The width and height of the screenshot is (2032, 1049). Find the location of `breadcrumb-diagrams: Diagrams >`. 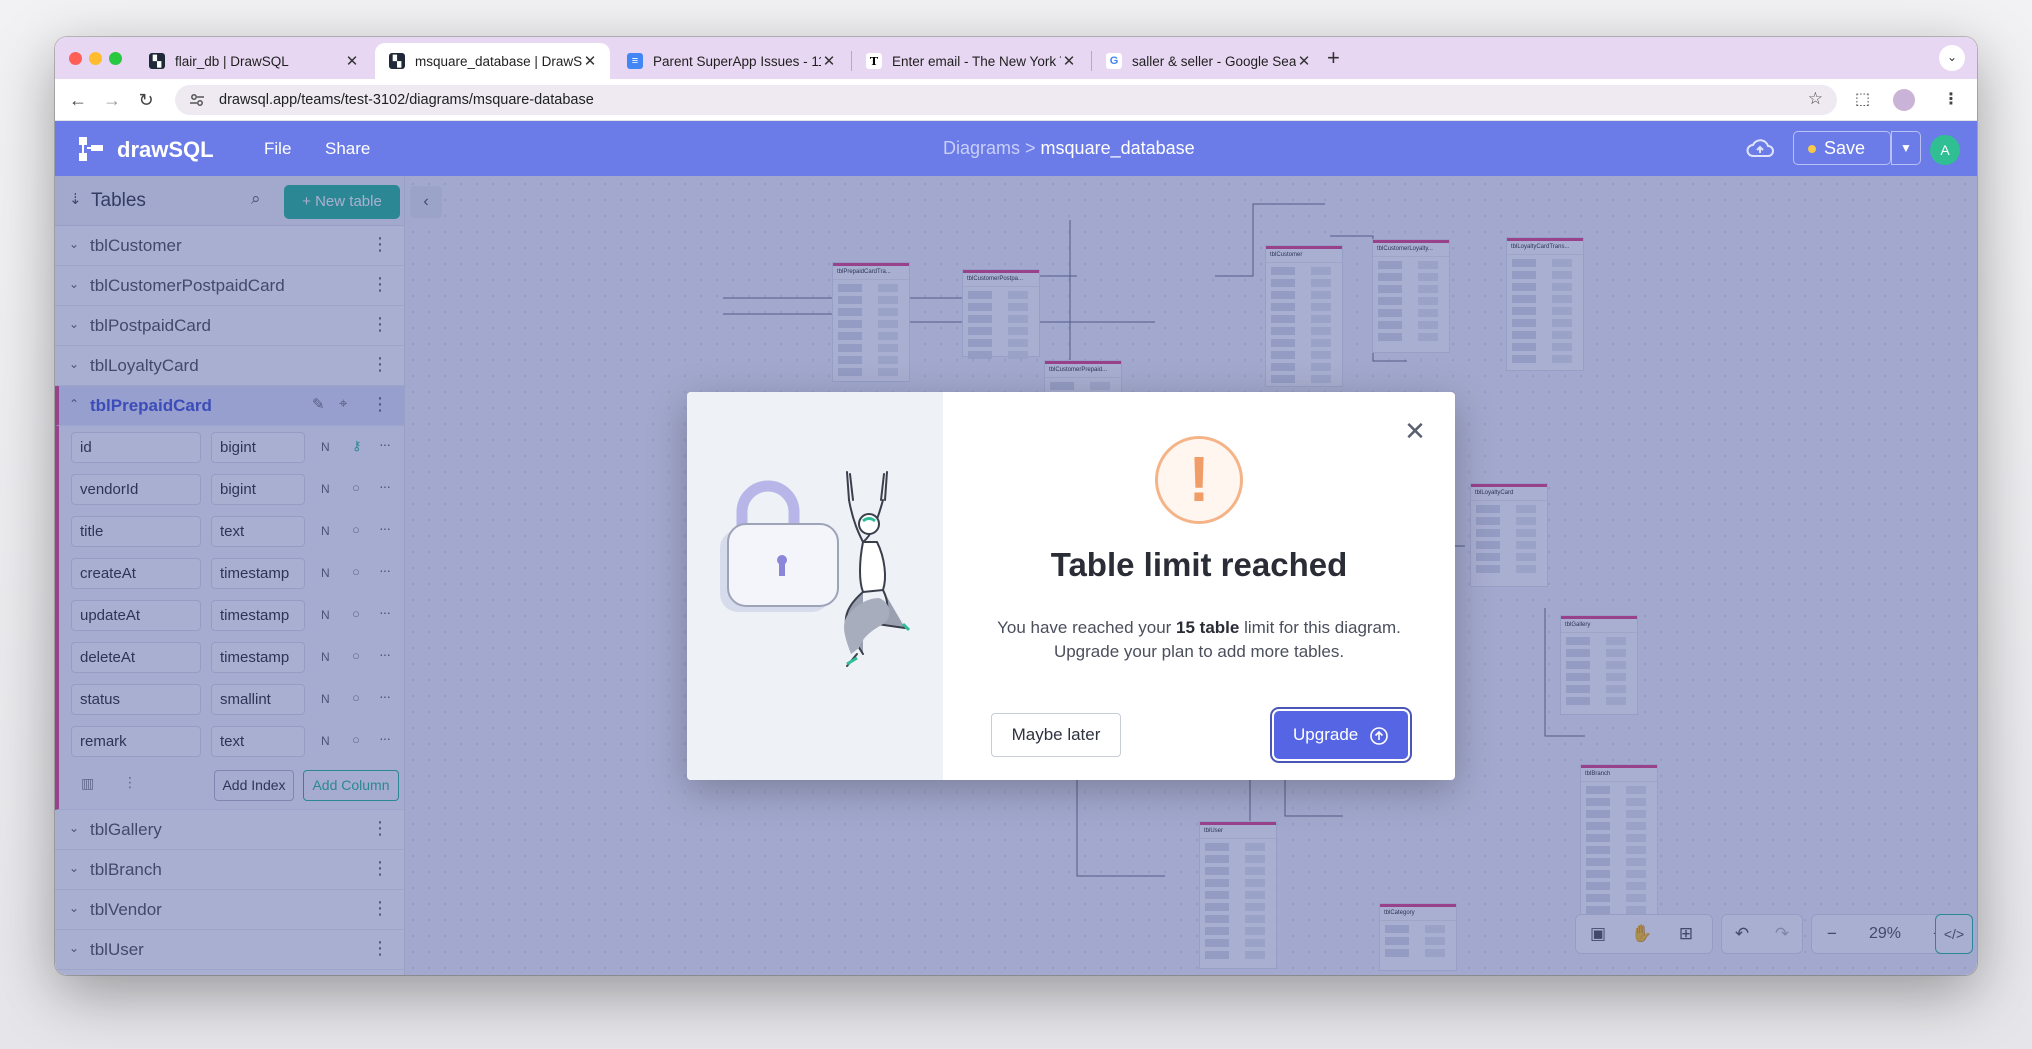

breadcrumb-diagrams: Diagrams > is located at coordinates (989, 148).